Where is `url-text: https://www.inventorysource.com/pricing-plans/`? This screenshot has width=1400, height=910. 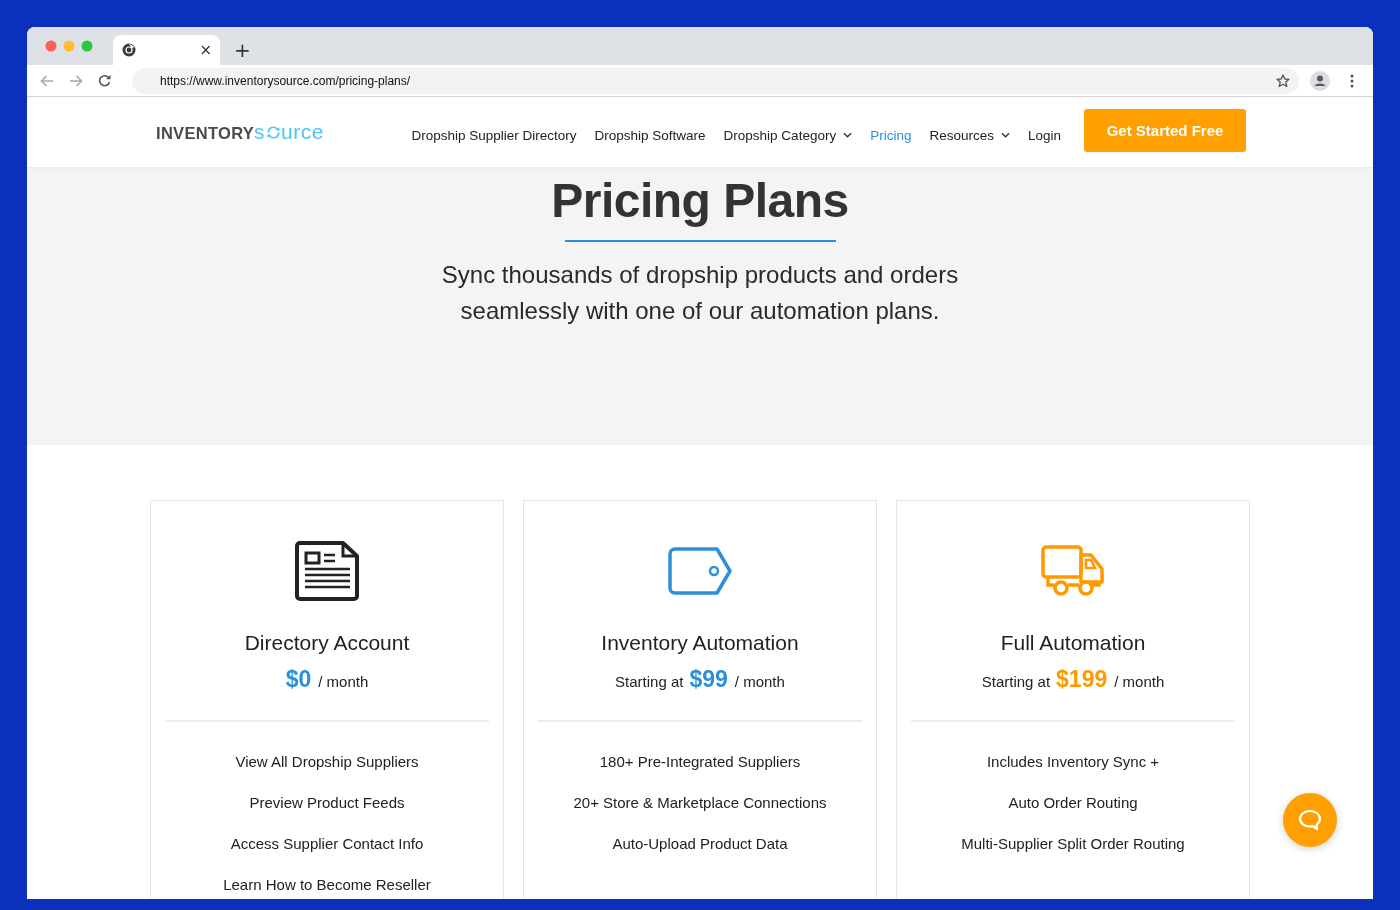 url-text: https://www.inventorysource.com/pricing-plans/ is located at coordinates (285, 80).